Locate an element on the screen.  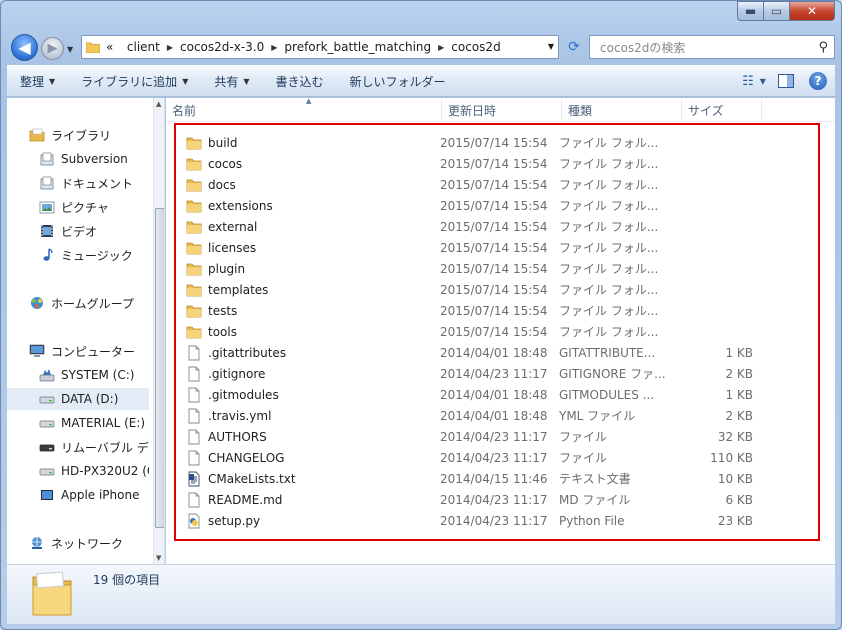
column-date-label: 更新日時 is located at coordinates (472, 110).